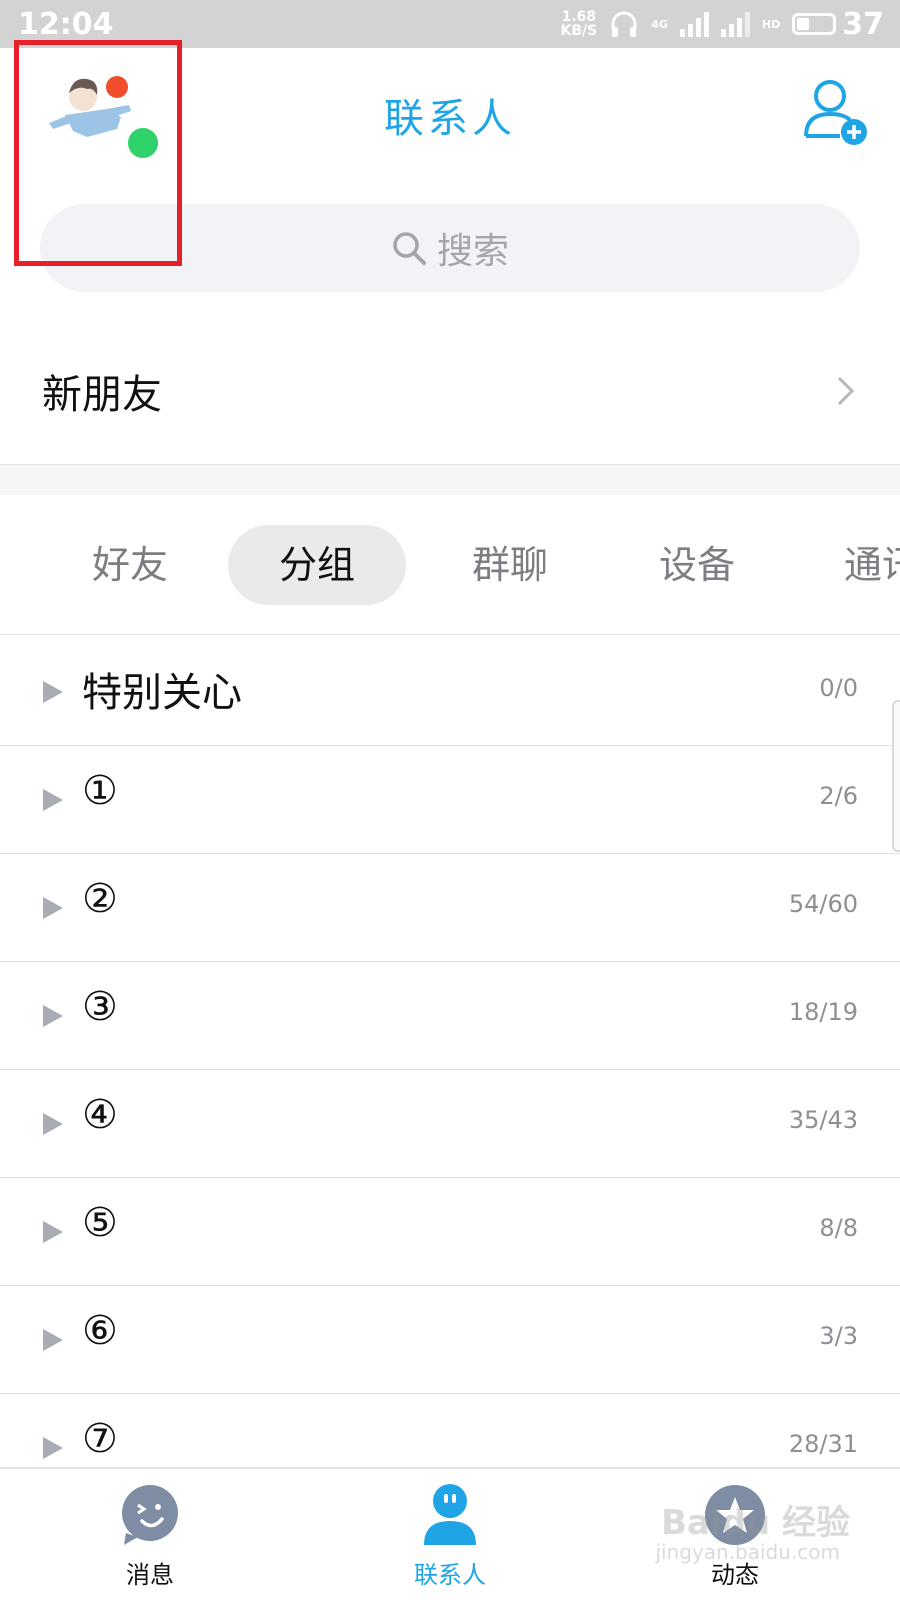 The width and height of the screenshot is (900, 1600). I want to click on group-row: ③ 18/19, so click(450, 1015).